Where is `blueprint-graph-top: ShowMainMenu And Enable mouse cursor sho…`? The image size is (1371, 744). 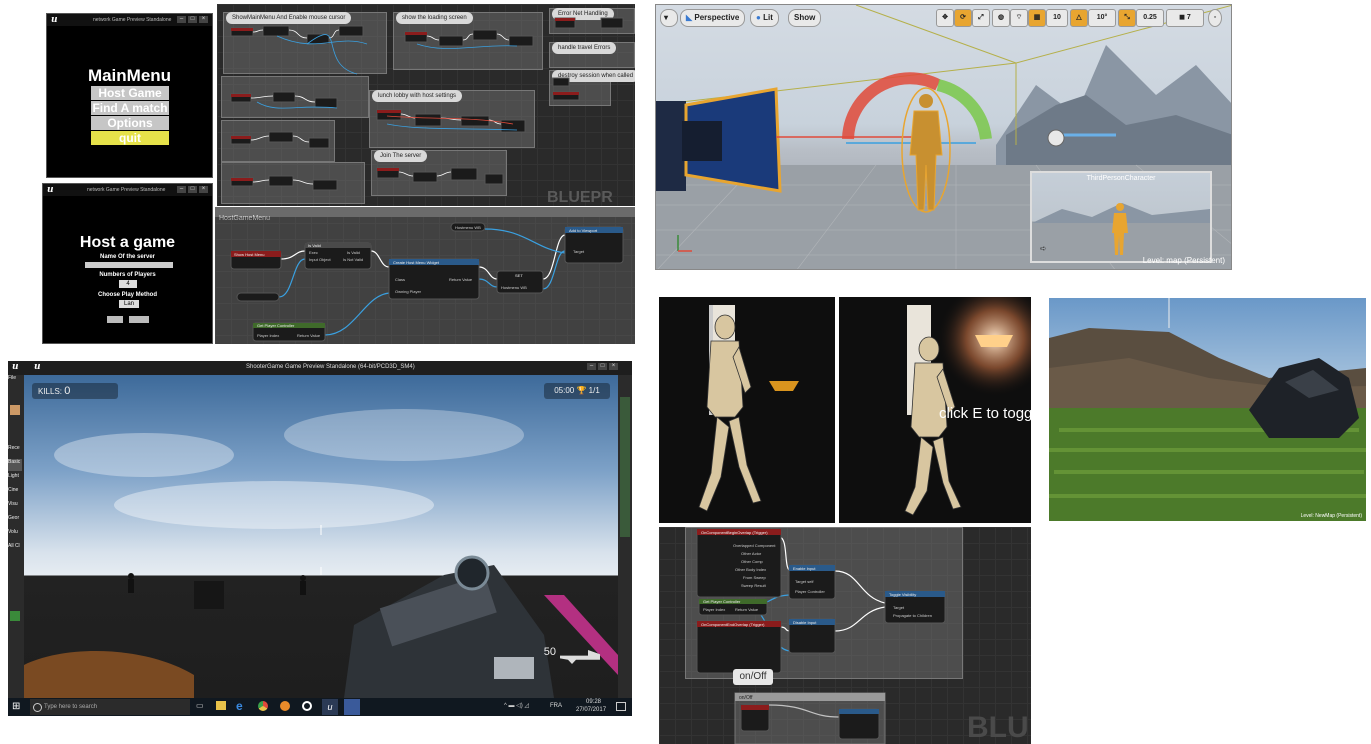 blueprint-graph-top: ShowMainMenu And Enable mouse cursor sho… is located at coordinates (426, 105).